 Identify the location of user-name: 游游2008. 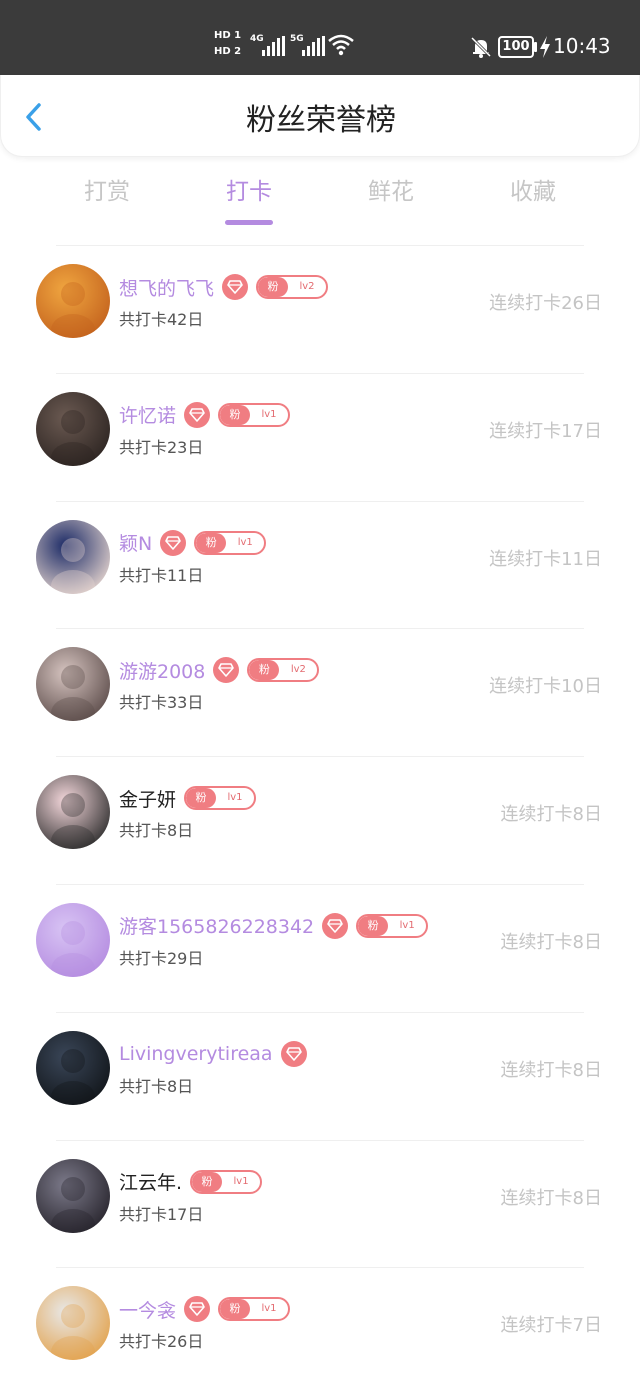
(162, 670).